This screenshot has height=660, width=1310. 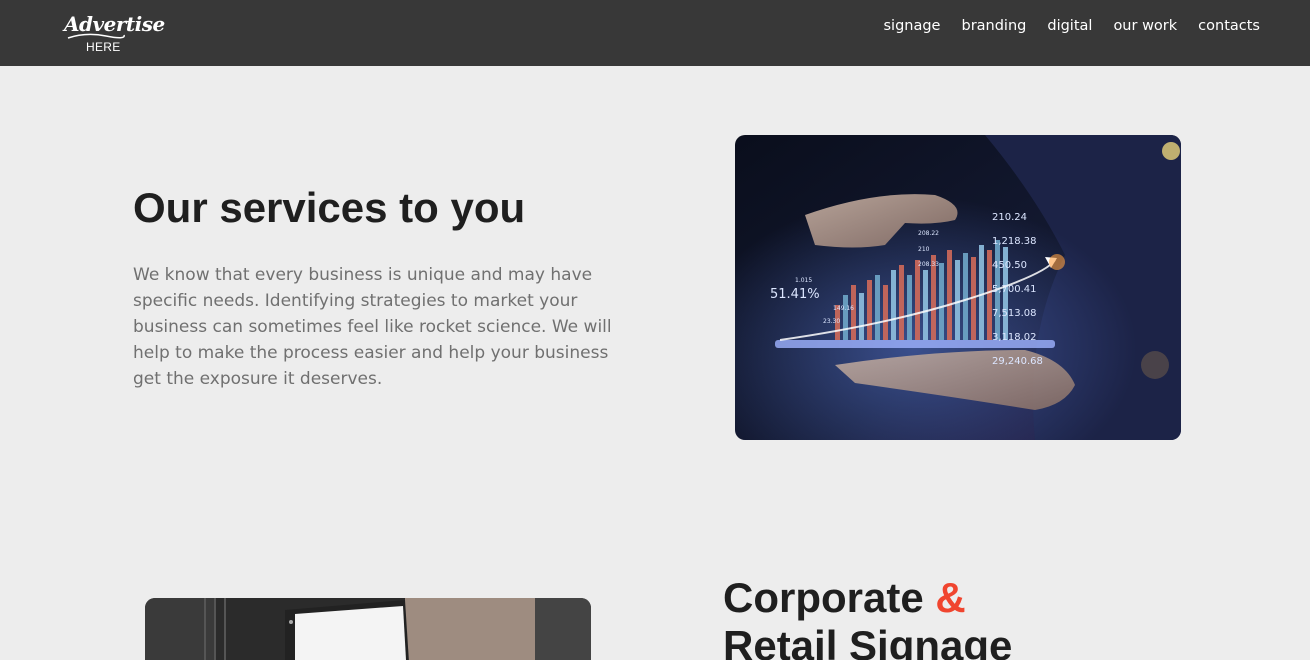 What do you see at coordinates (928, 233) in the screenshot?
I see `hero-small-num-4: 208.22` at bounding box center [928, 233].